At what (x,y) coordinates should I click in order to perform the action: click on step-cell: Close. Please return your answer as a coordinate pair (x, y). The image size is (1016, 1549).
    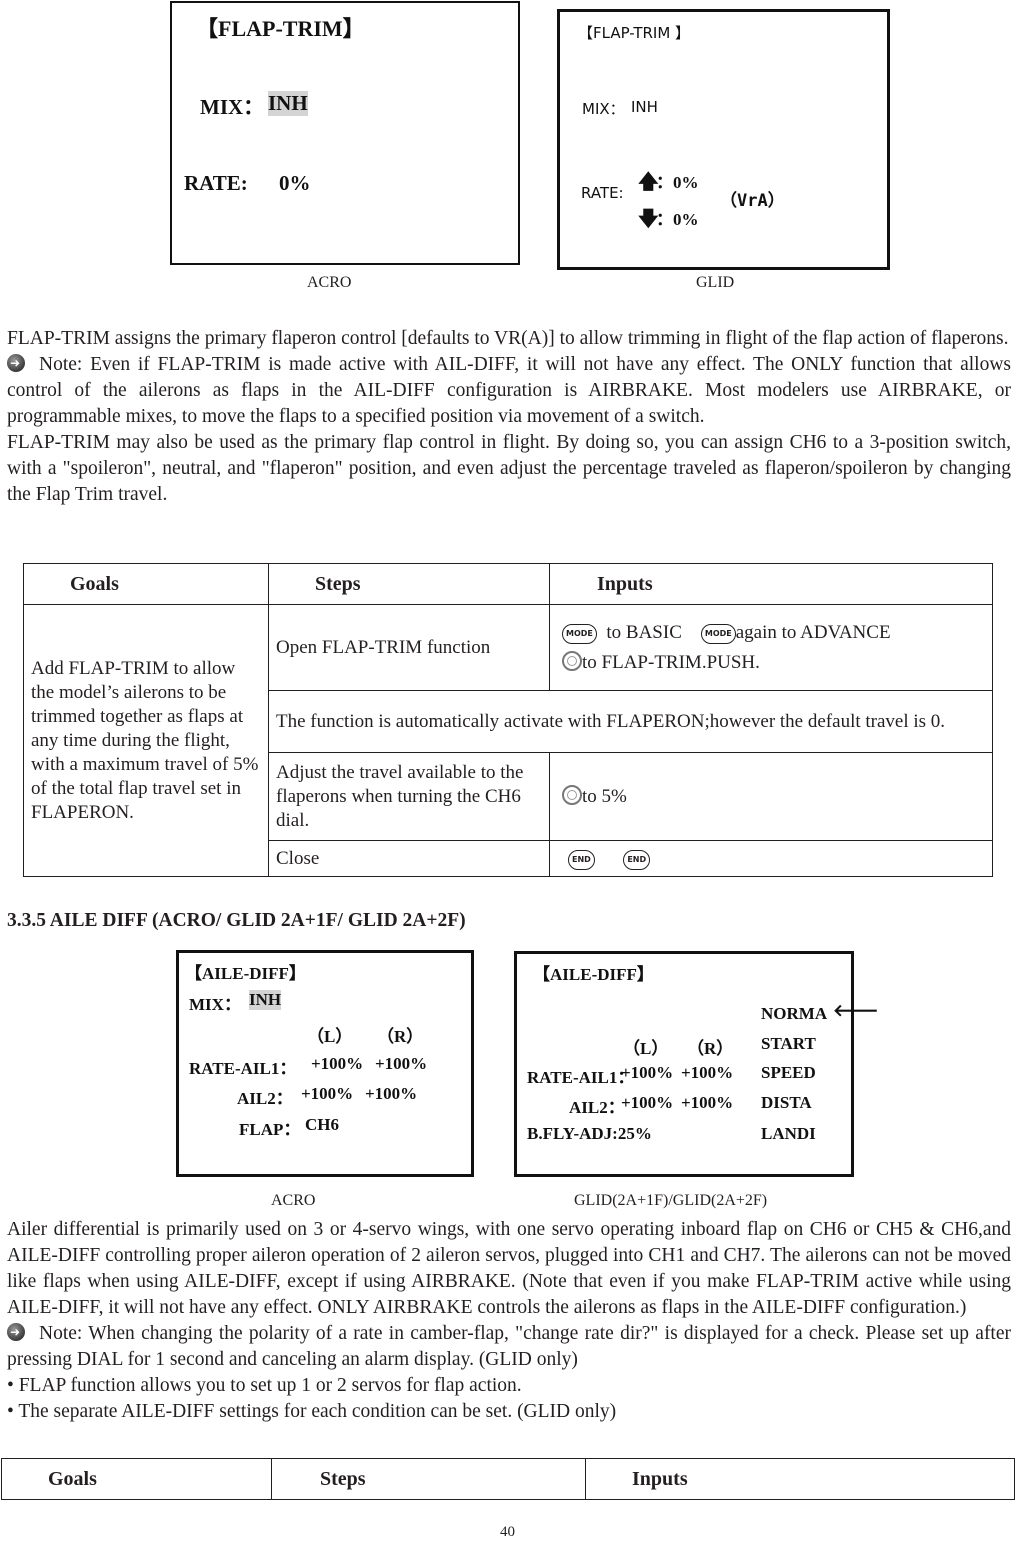
    Looking at the image, I should click on (409, 858).